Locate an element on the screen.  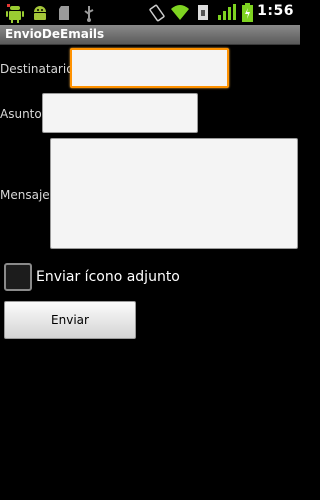
battery-icon is located at coordinates (203, 12).